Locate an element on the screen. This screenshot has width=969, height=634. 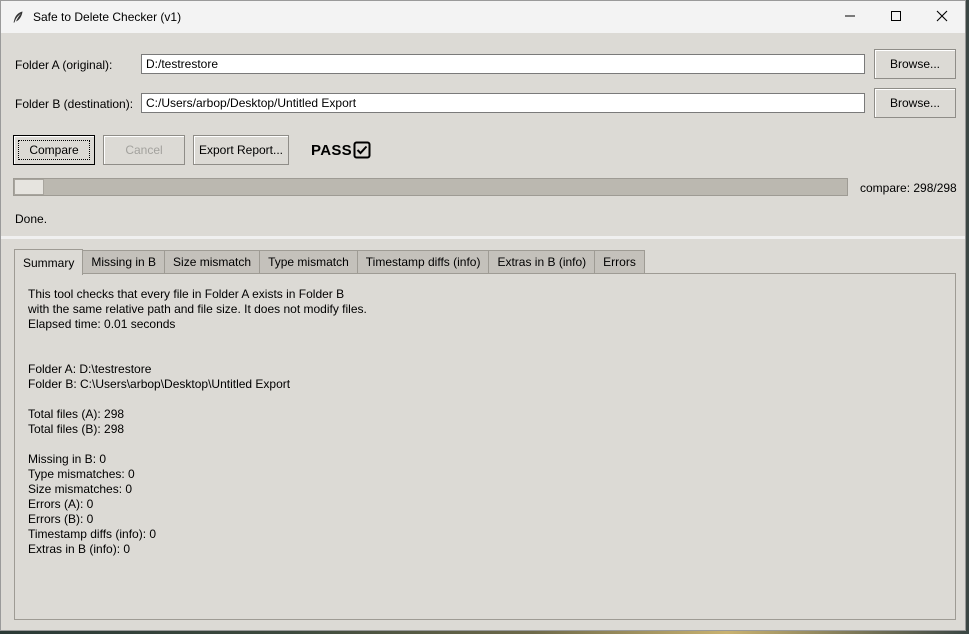
feather-icon is located at coordinates (18, 17).